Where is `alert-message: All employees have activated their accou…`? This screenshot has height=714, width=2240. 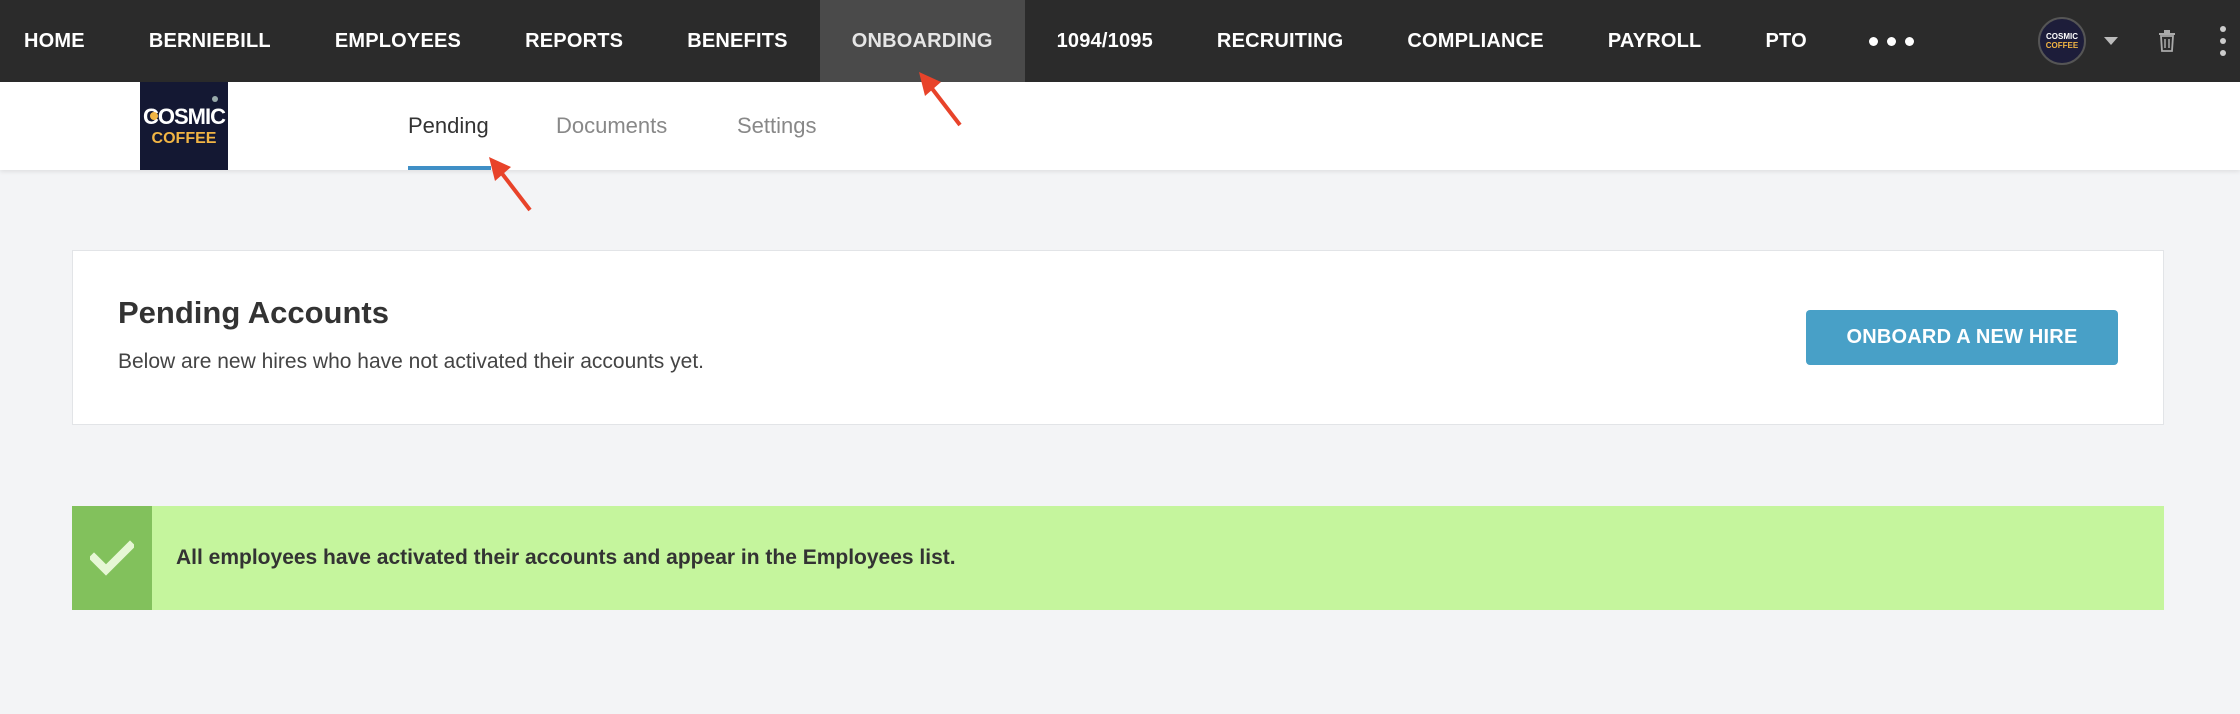 alert-message: All employees have activated their accou… is located at coordinates (566, 557).